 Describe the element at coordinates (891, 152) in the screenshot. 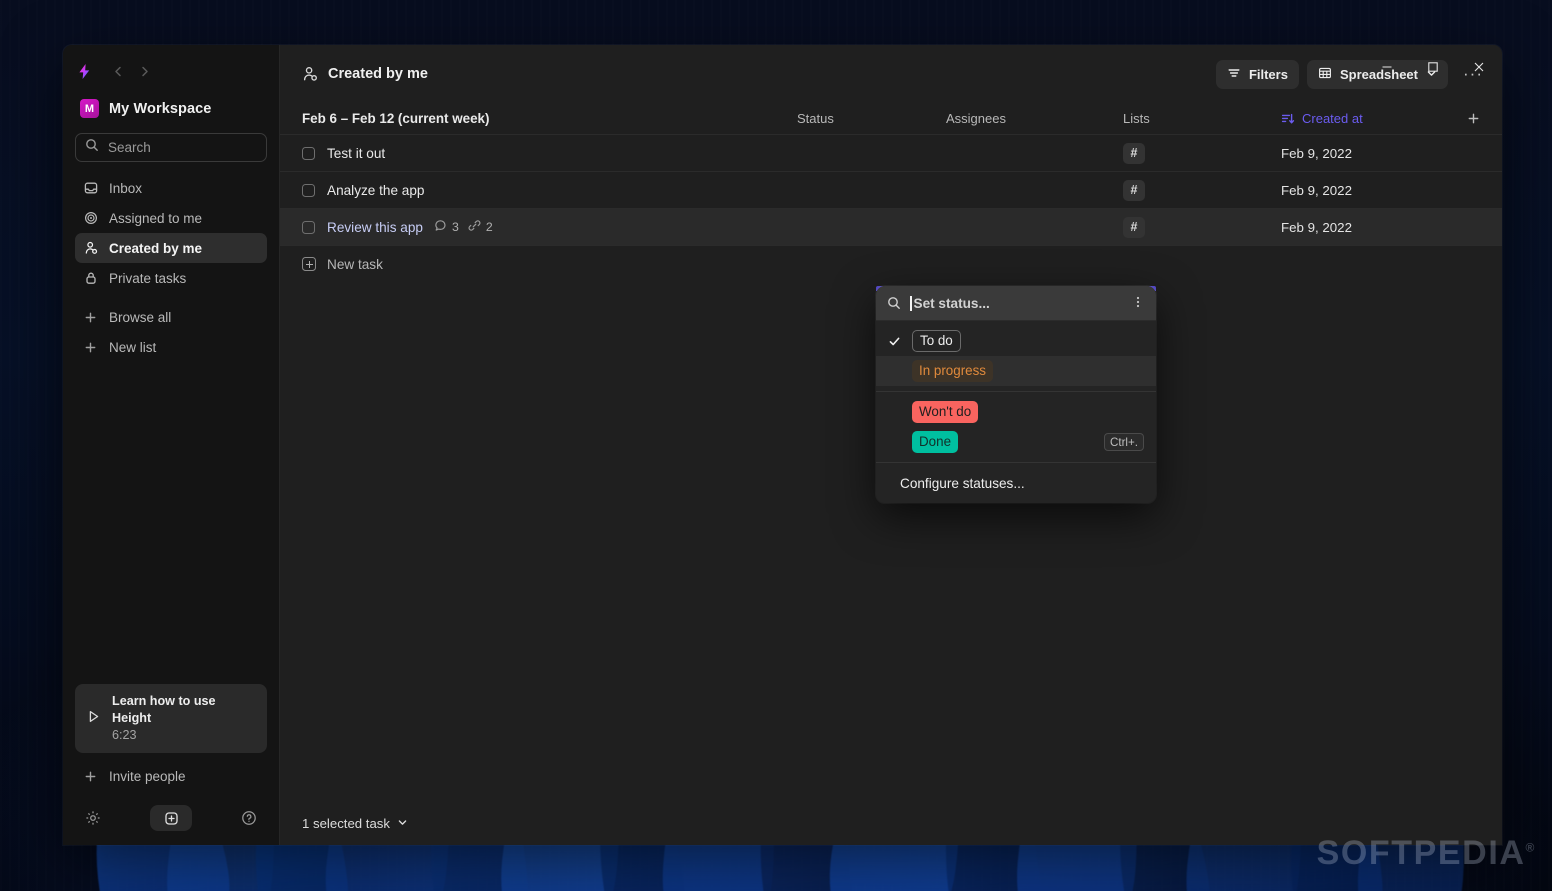

I see `table-row: Test it out # Feb 9, 2022` at that location.